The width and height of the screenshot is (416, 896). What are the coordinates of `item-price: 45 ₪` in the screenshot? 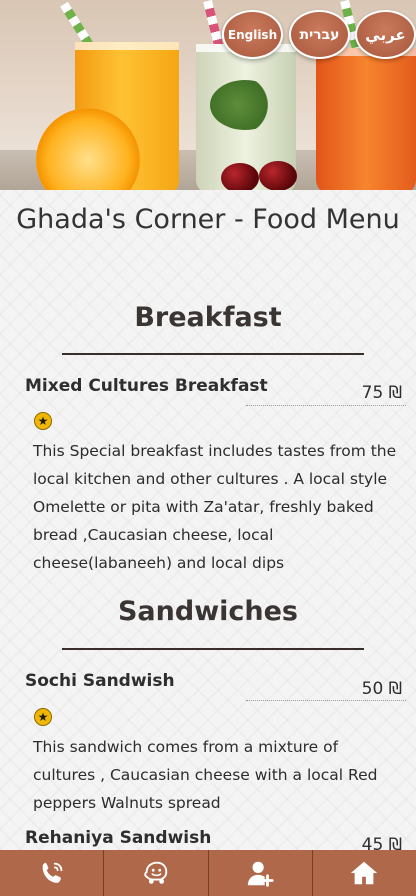 It's located at (381, 842).